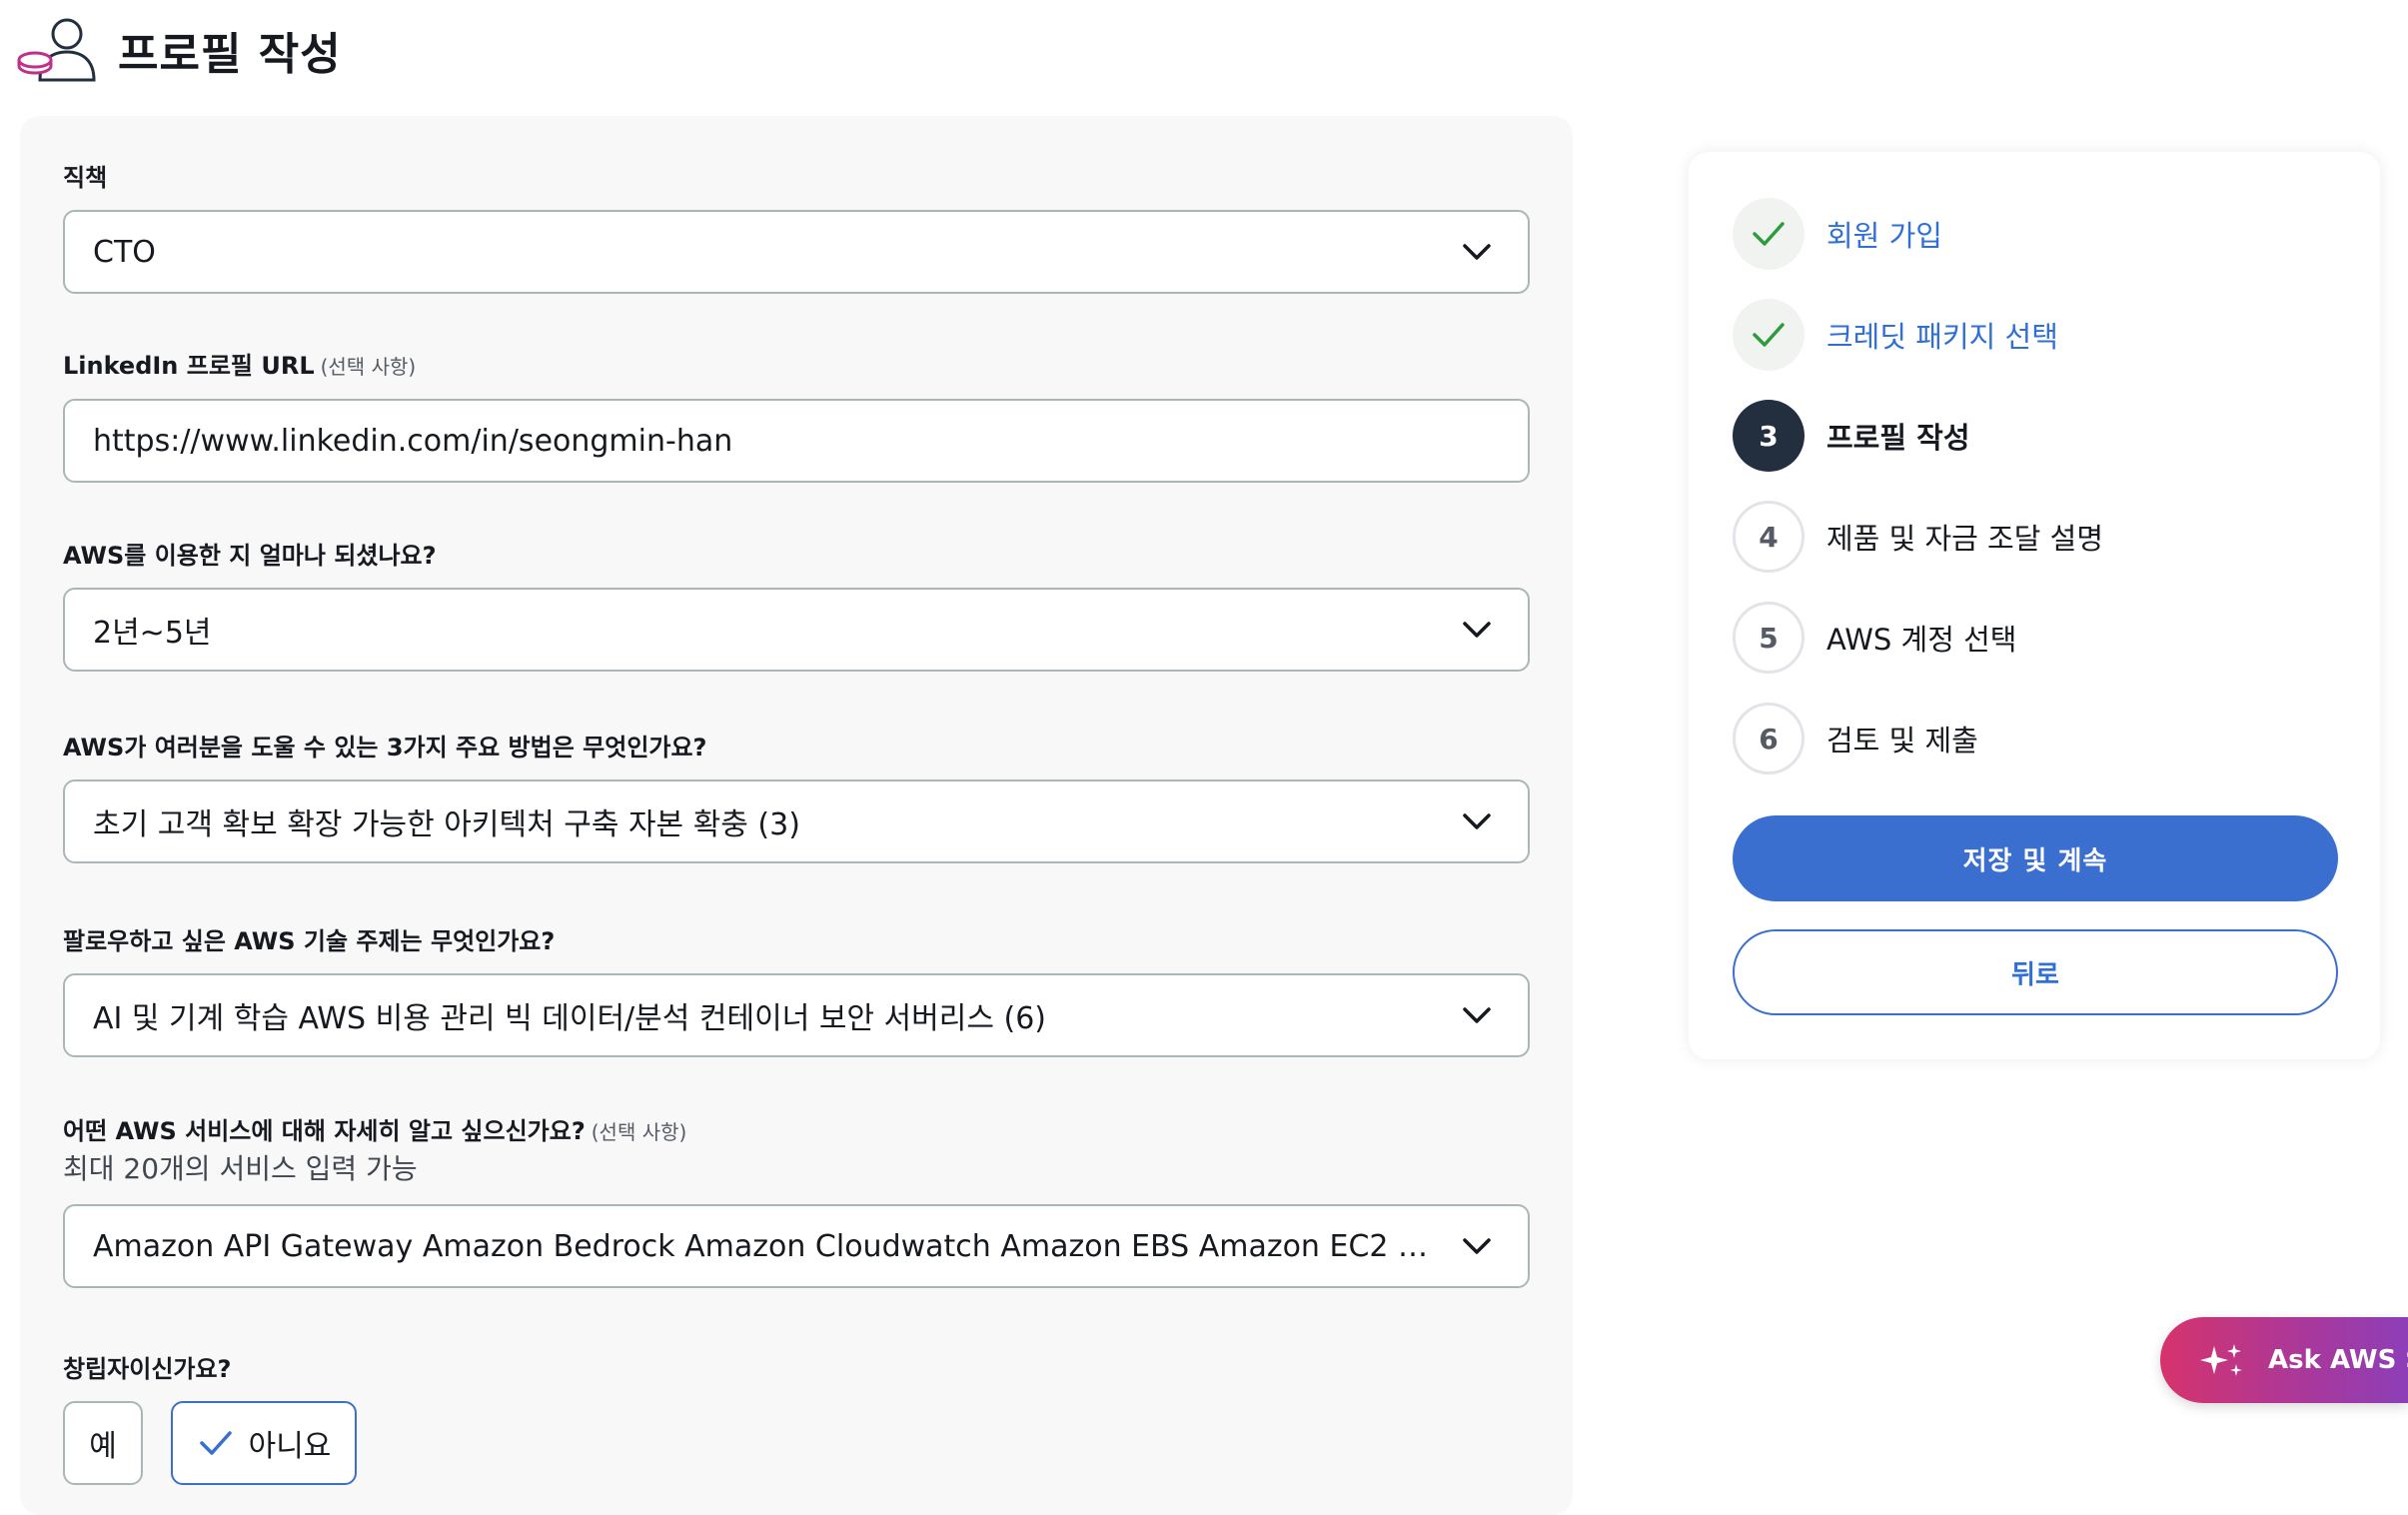  I want to click on founder-yes-label: 예, so click(103, 1447).